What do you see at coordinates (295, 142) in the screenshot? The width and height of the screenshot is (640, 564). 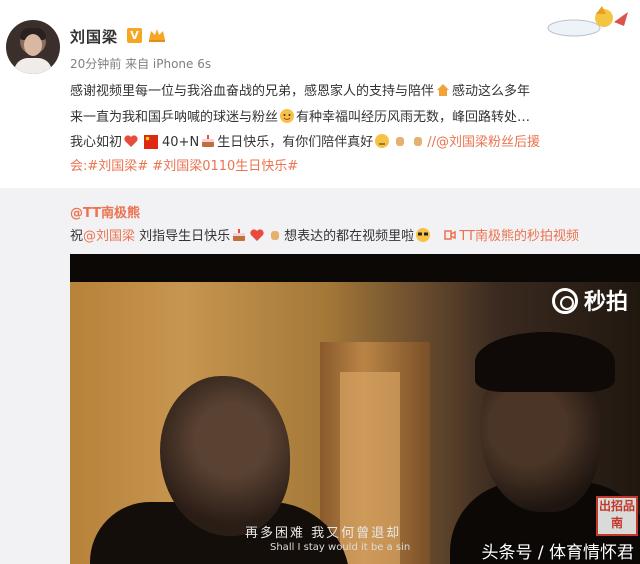 I see `post-text: 生日快乐，有你们陪伴真好` at bounding box center [295, 142].